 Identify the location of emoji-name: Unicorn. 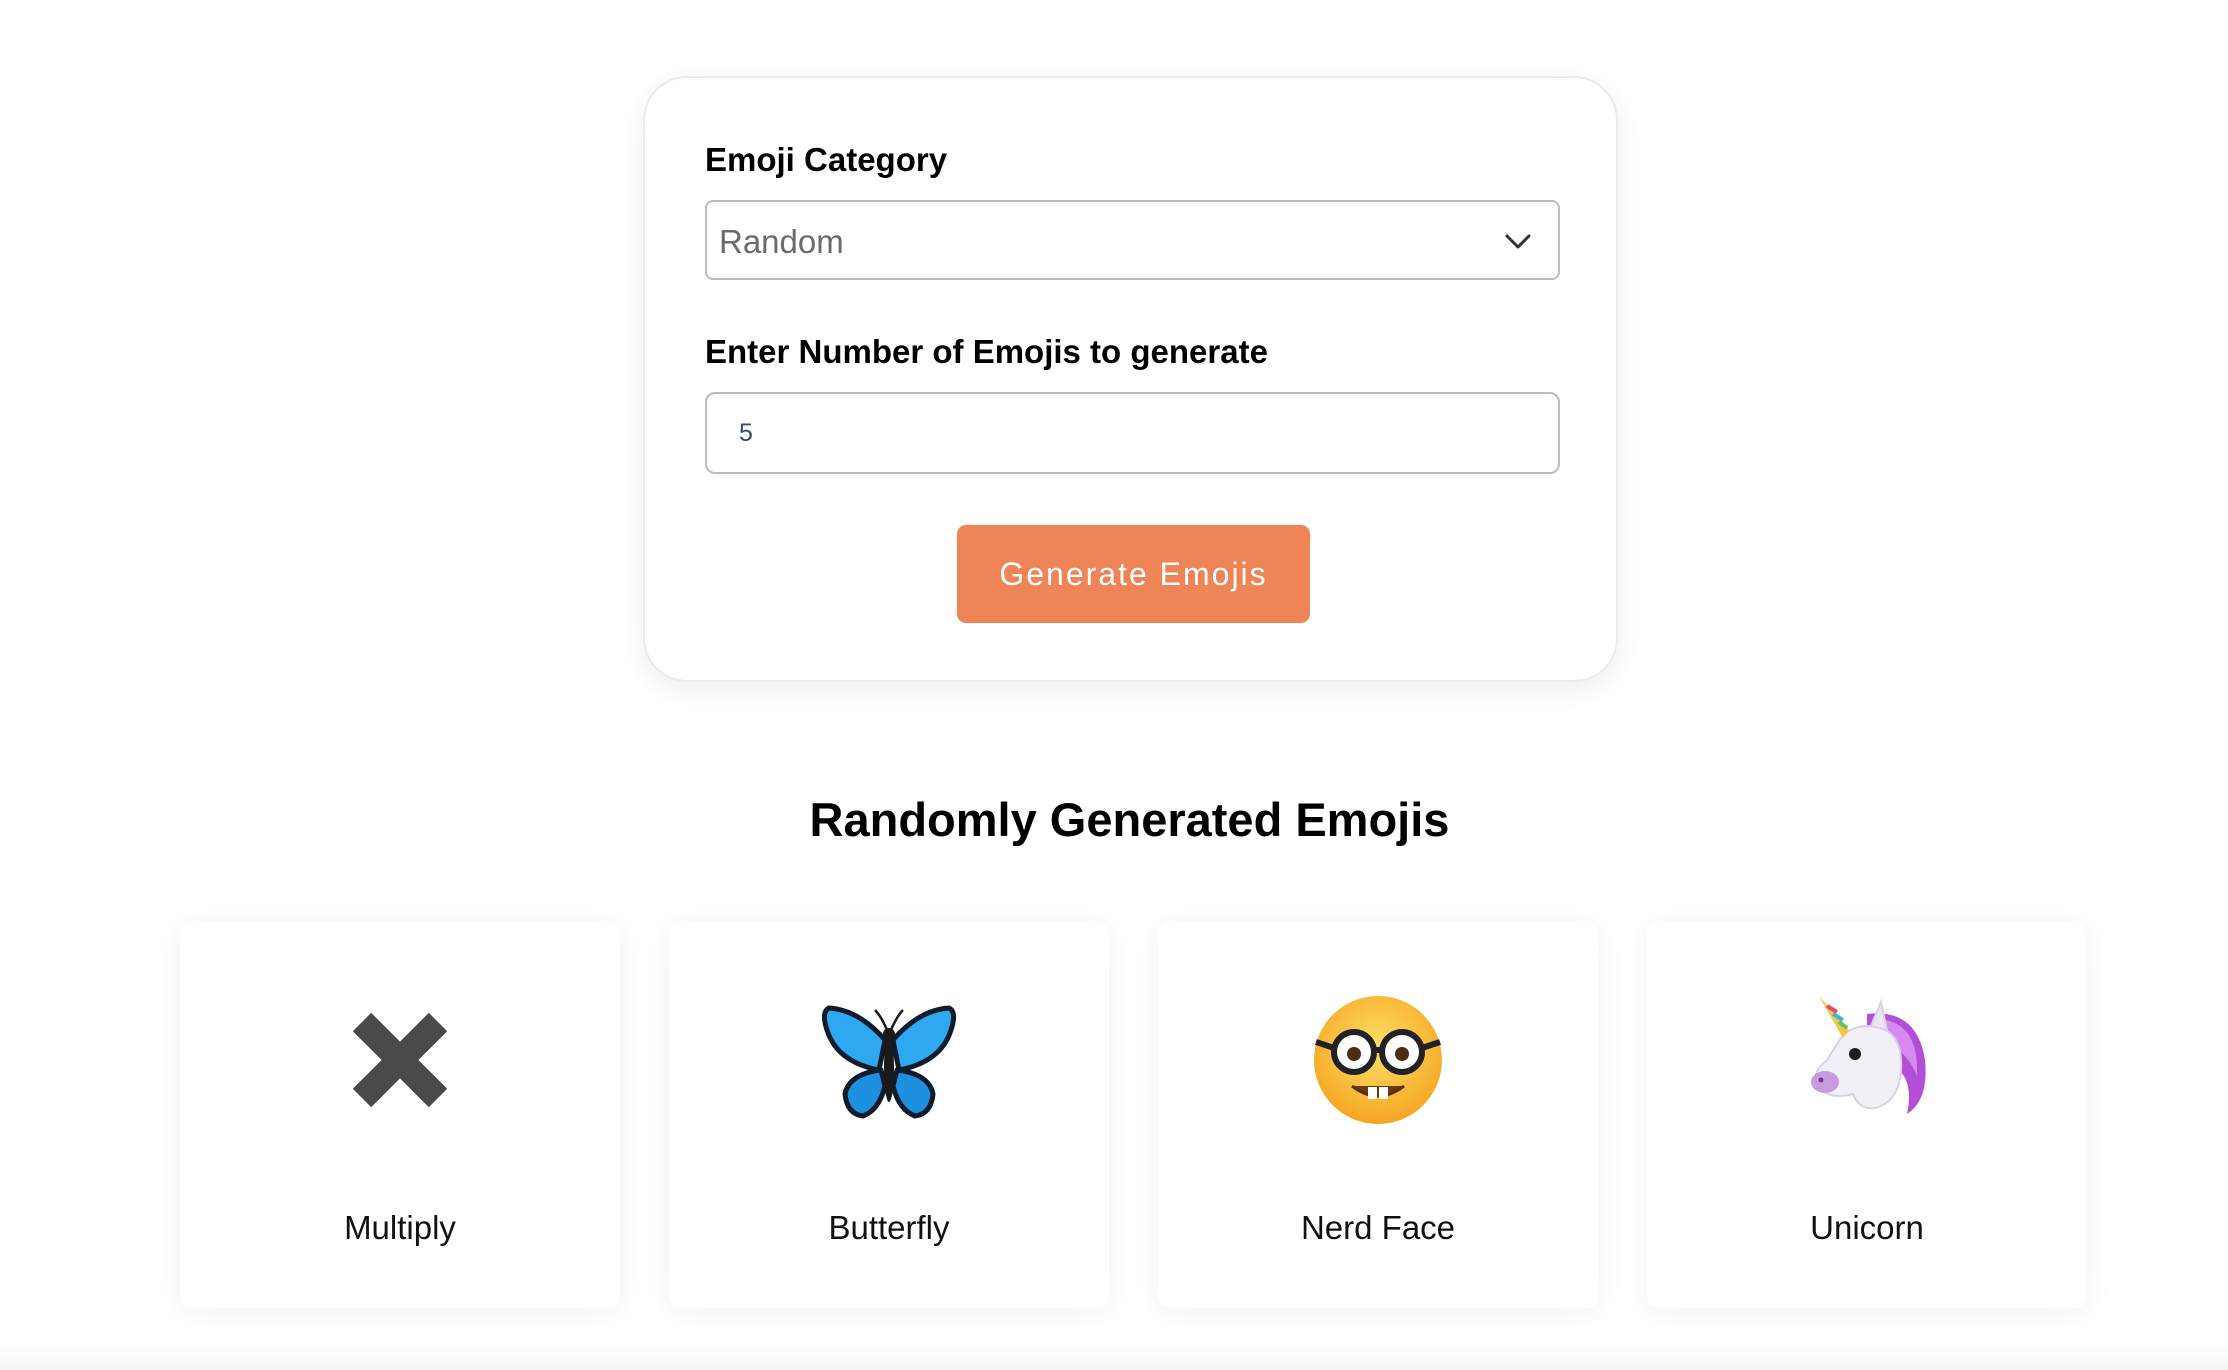
(1867, 1227).